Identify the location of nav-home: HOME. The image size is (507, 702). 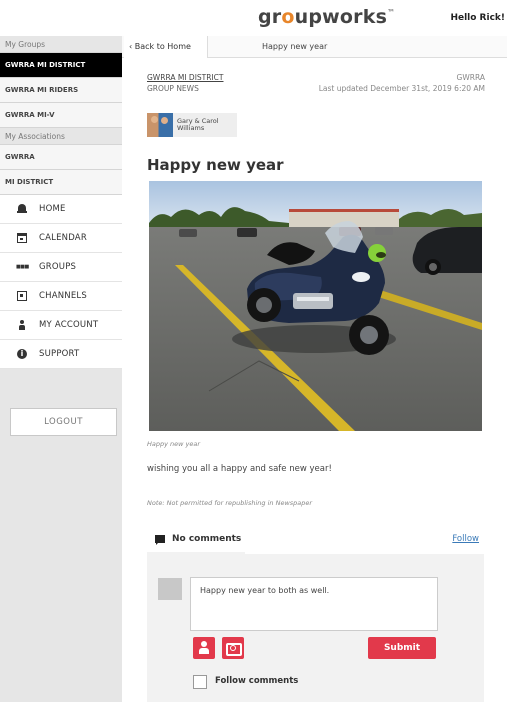
(61, 209).